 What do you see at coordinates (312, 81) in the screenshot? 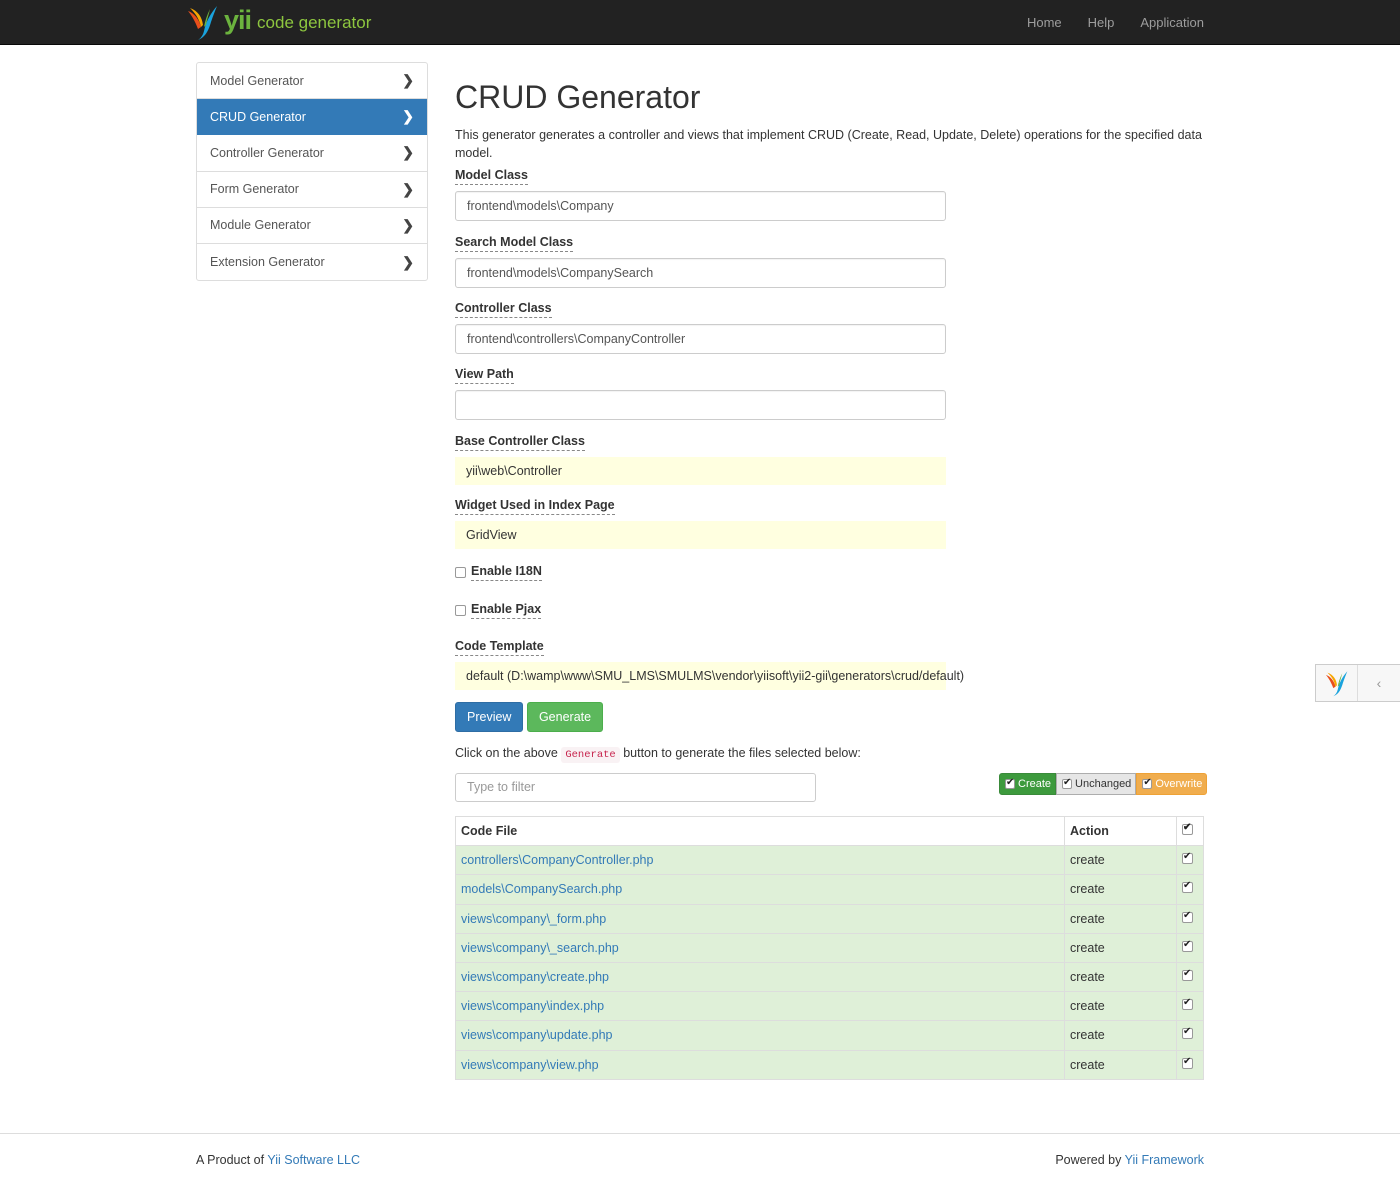
I see `sidebar-item-model-generator: Model Generator ❯` at bounding box center [312, 81].